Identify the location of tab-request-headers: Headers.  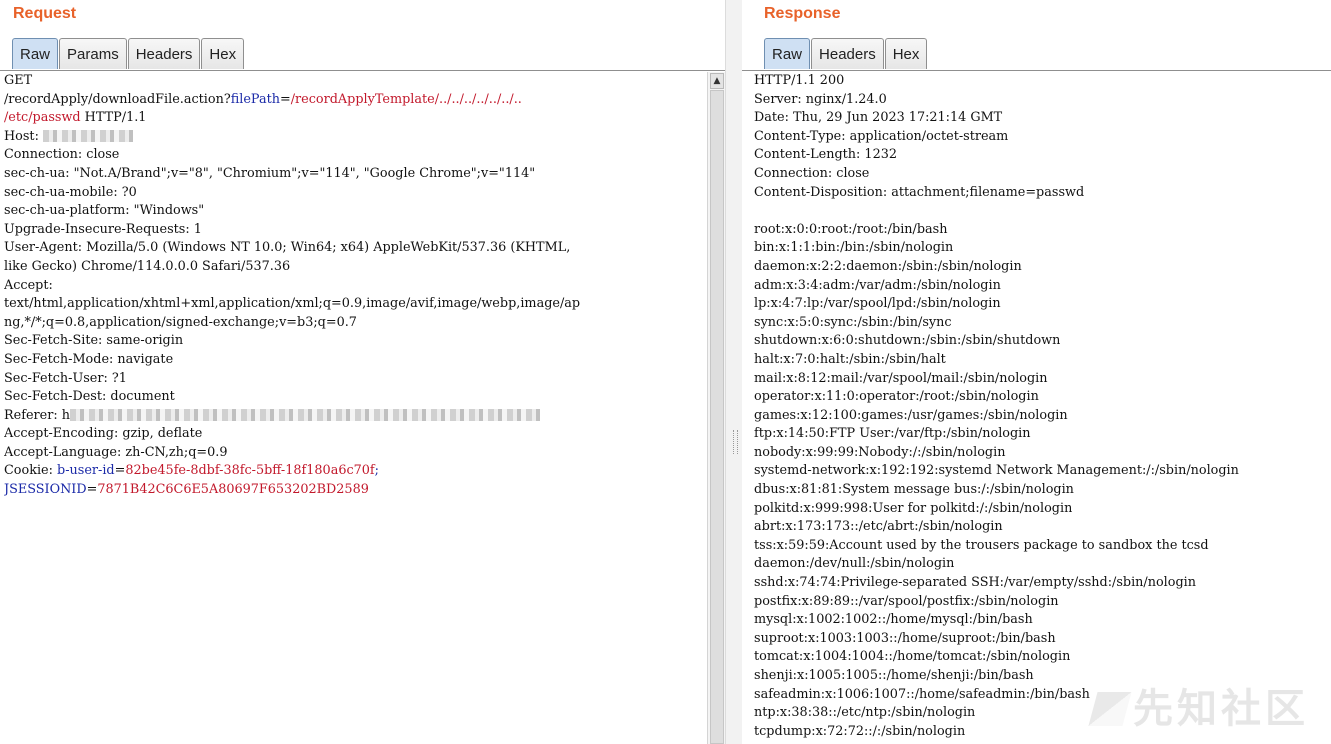
(164, 53).